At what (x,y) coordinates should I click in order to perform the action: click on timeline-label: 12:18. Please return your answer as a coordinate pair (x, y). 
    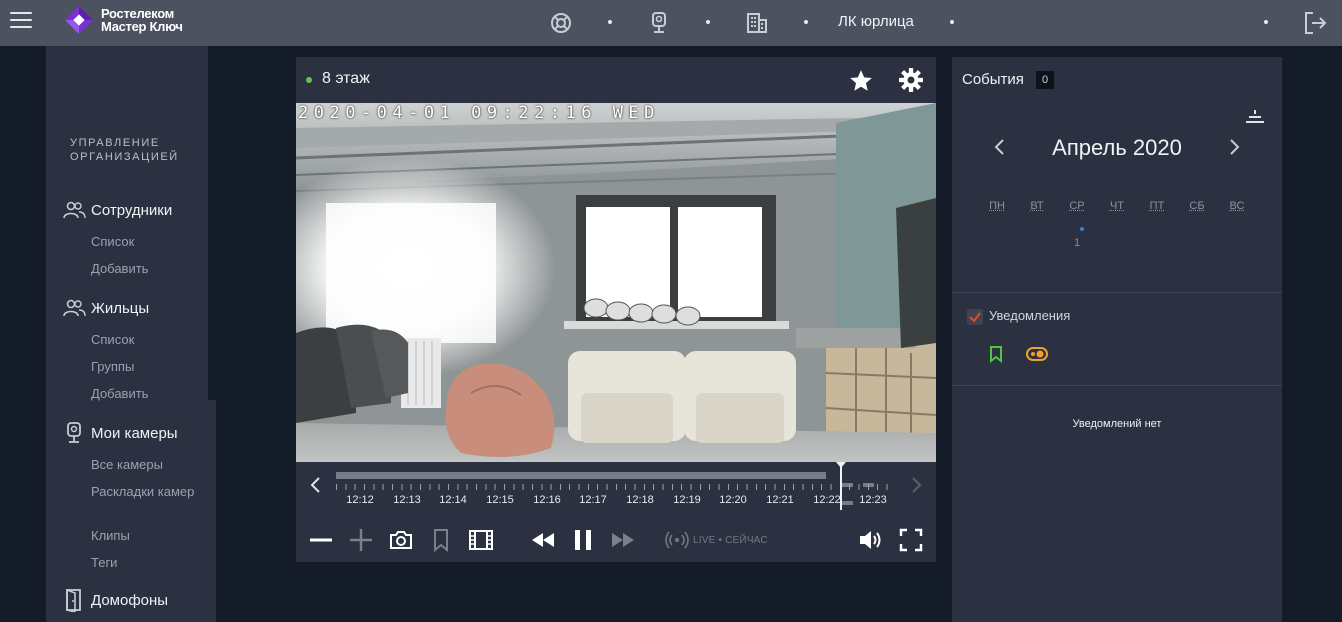
    Looking at the image, I should click on (640, 500).